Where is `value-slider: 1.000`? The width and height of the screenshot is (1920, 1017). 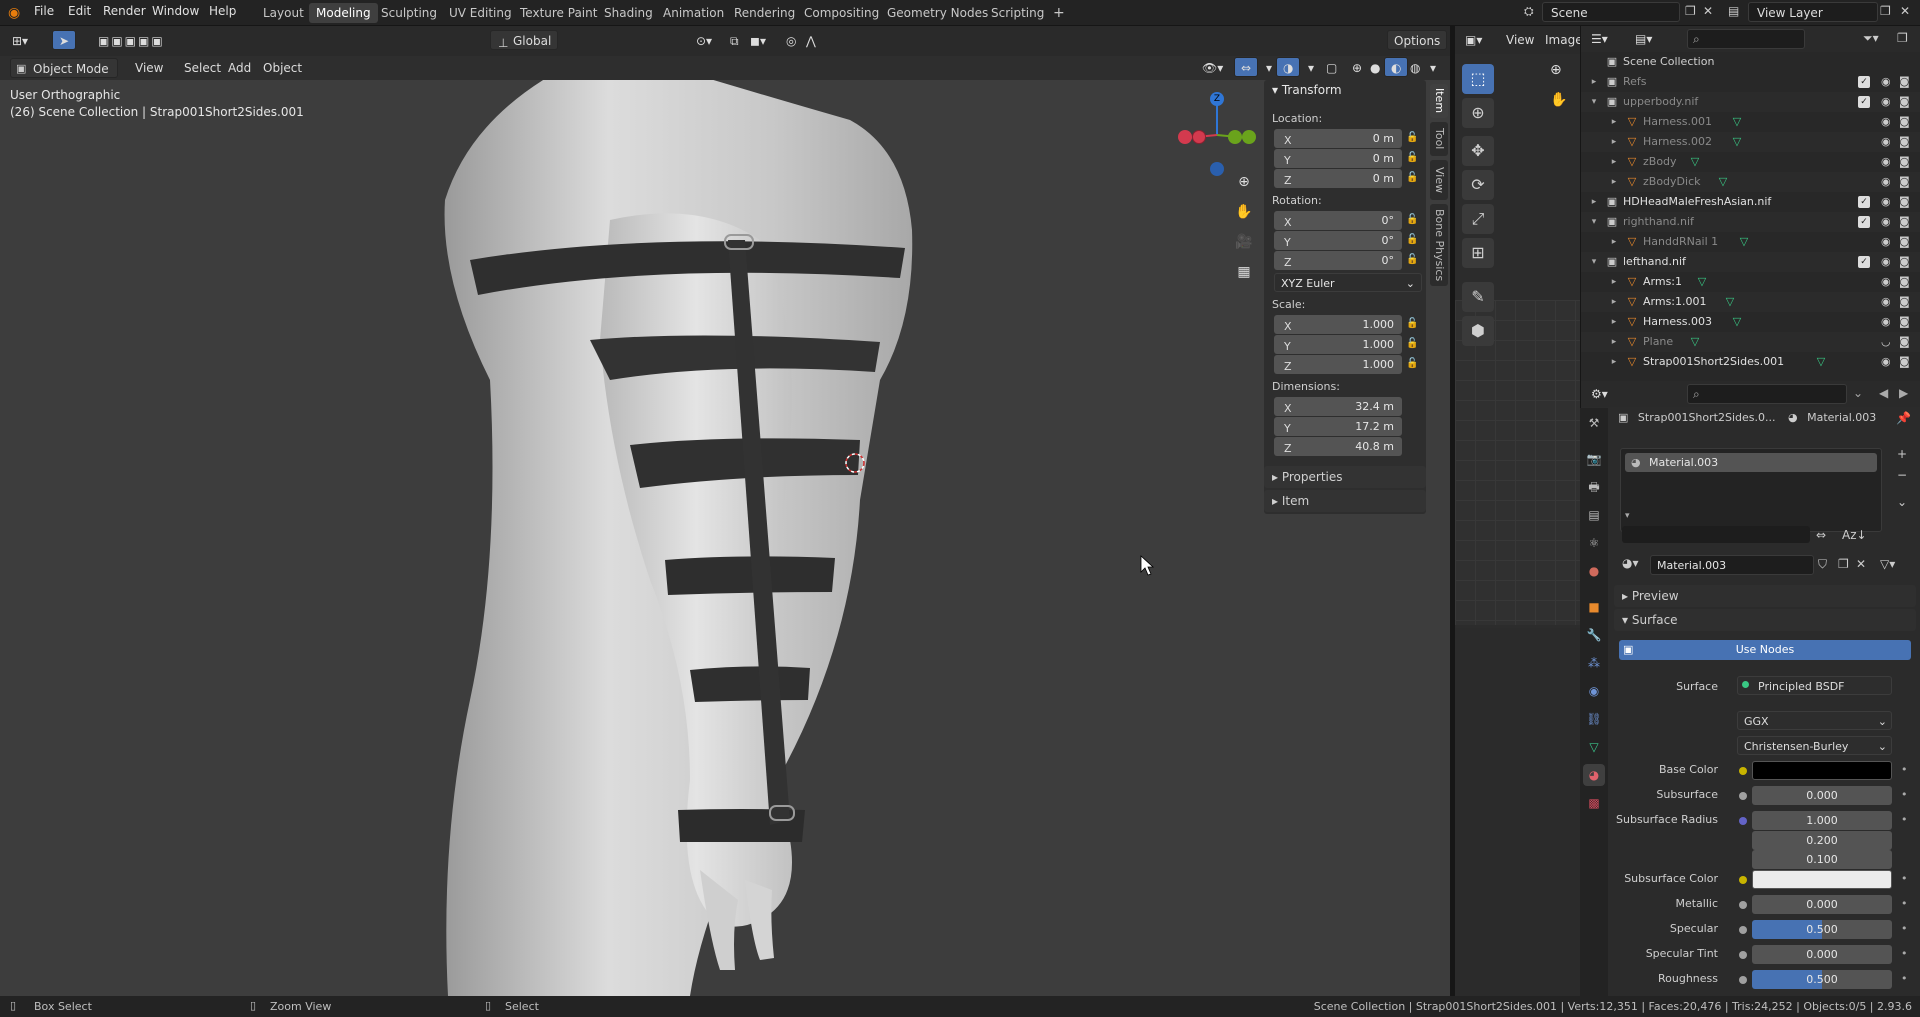
value-slider: 1.000 is located at coordinates (1822, 820).